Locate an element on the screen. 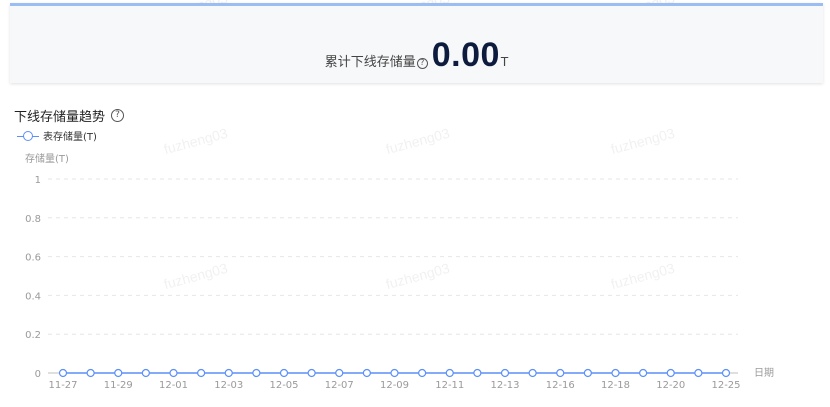  summary-value: 0.00 is located at coordinates (465, 55).